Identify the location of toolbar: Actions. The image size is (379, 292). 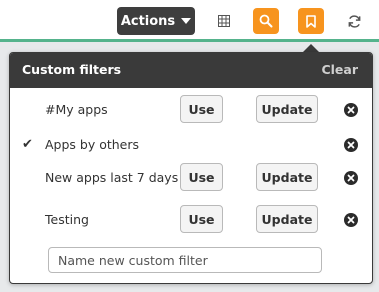
(189, 21).